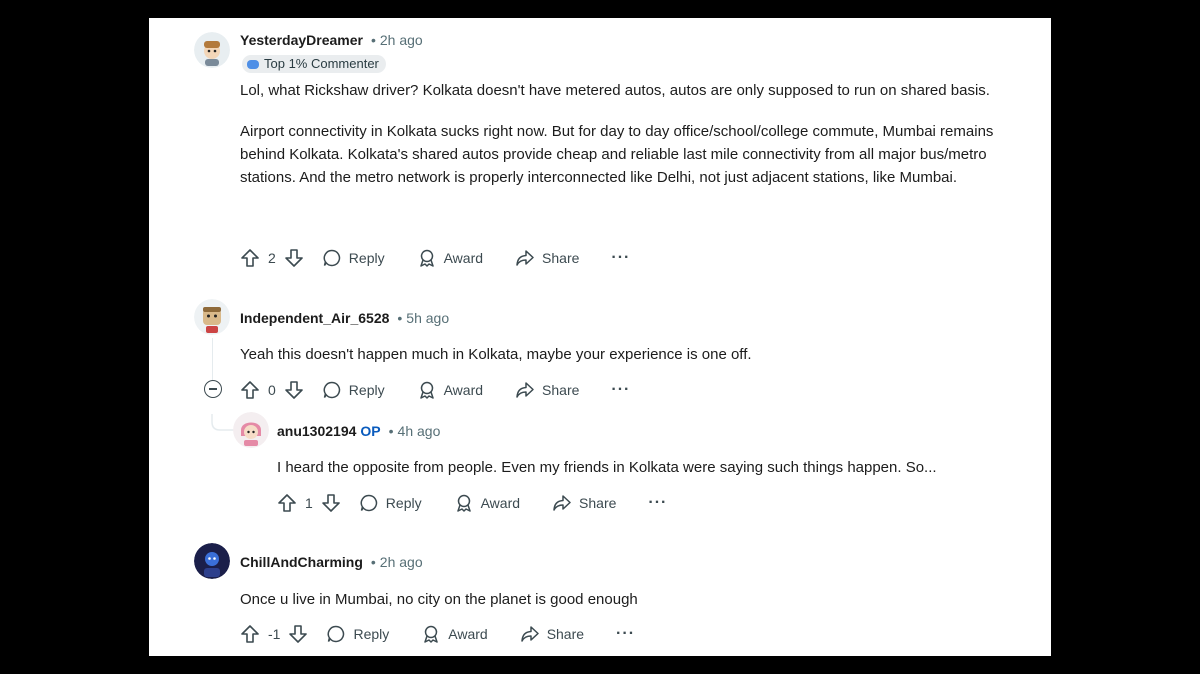 The image size is (1200, 674). Describe the element at coordinates (427, 318) in the screenshot. I see `timestamp: 5h ago` at that location.